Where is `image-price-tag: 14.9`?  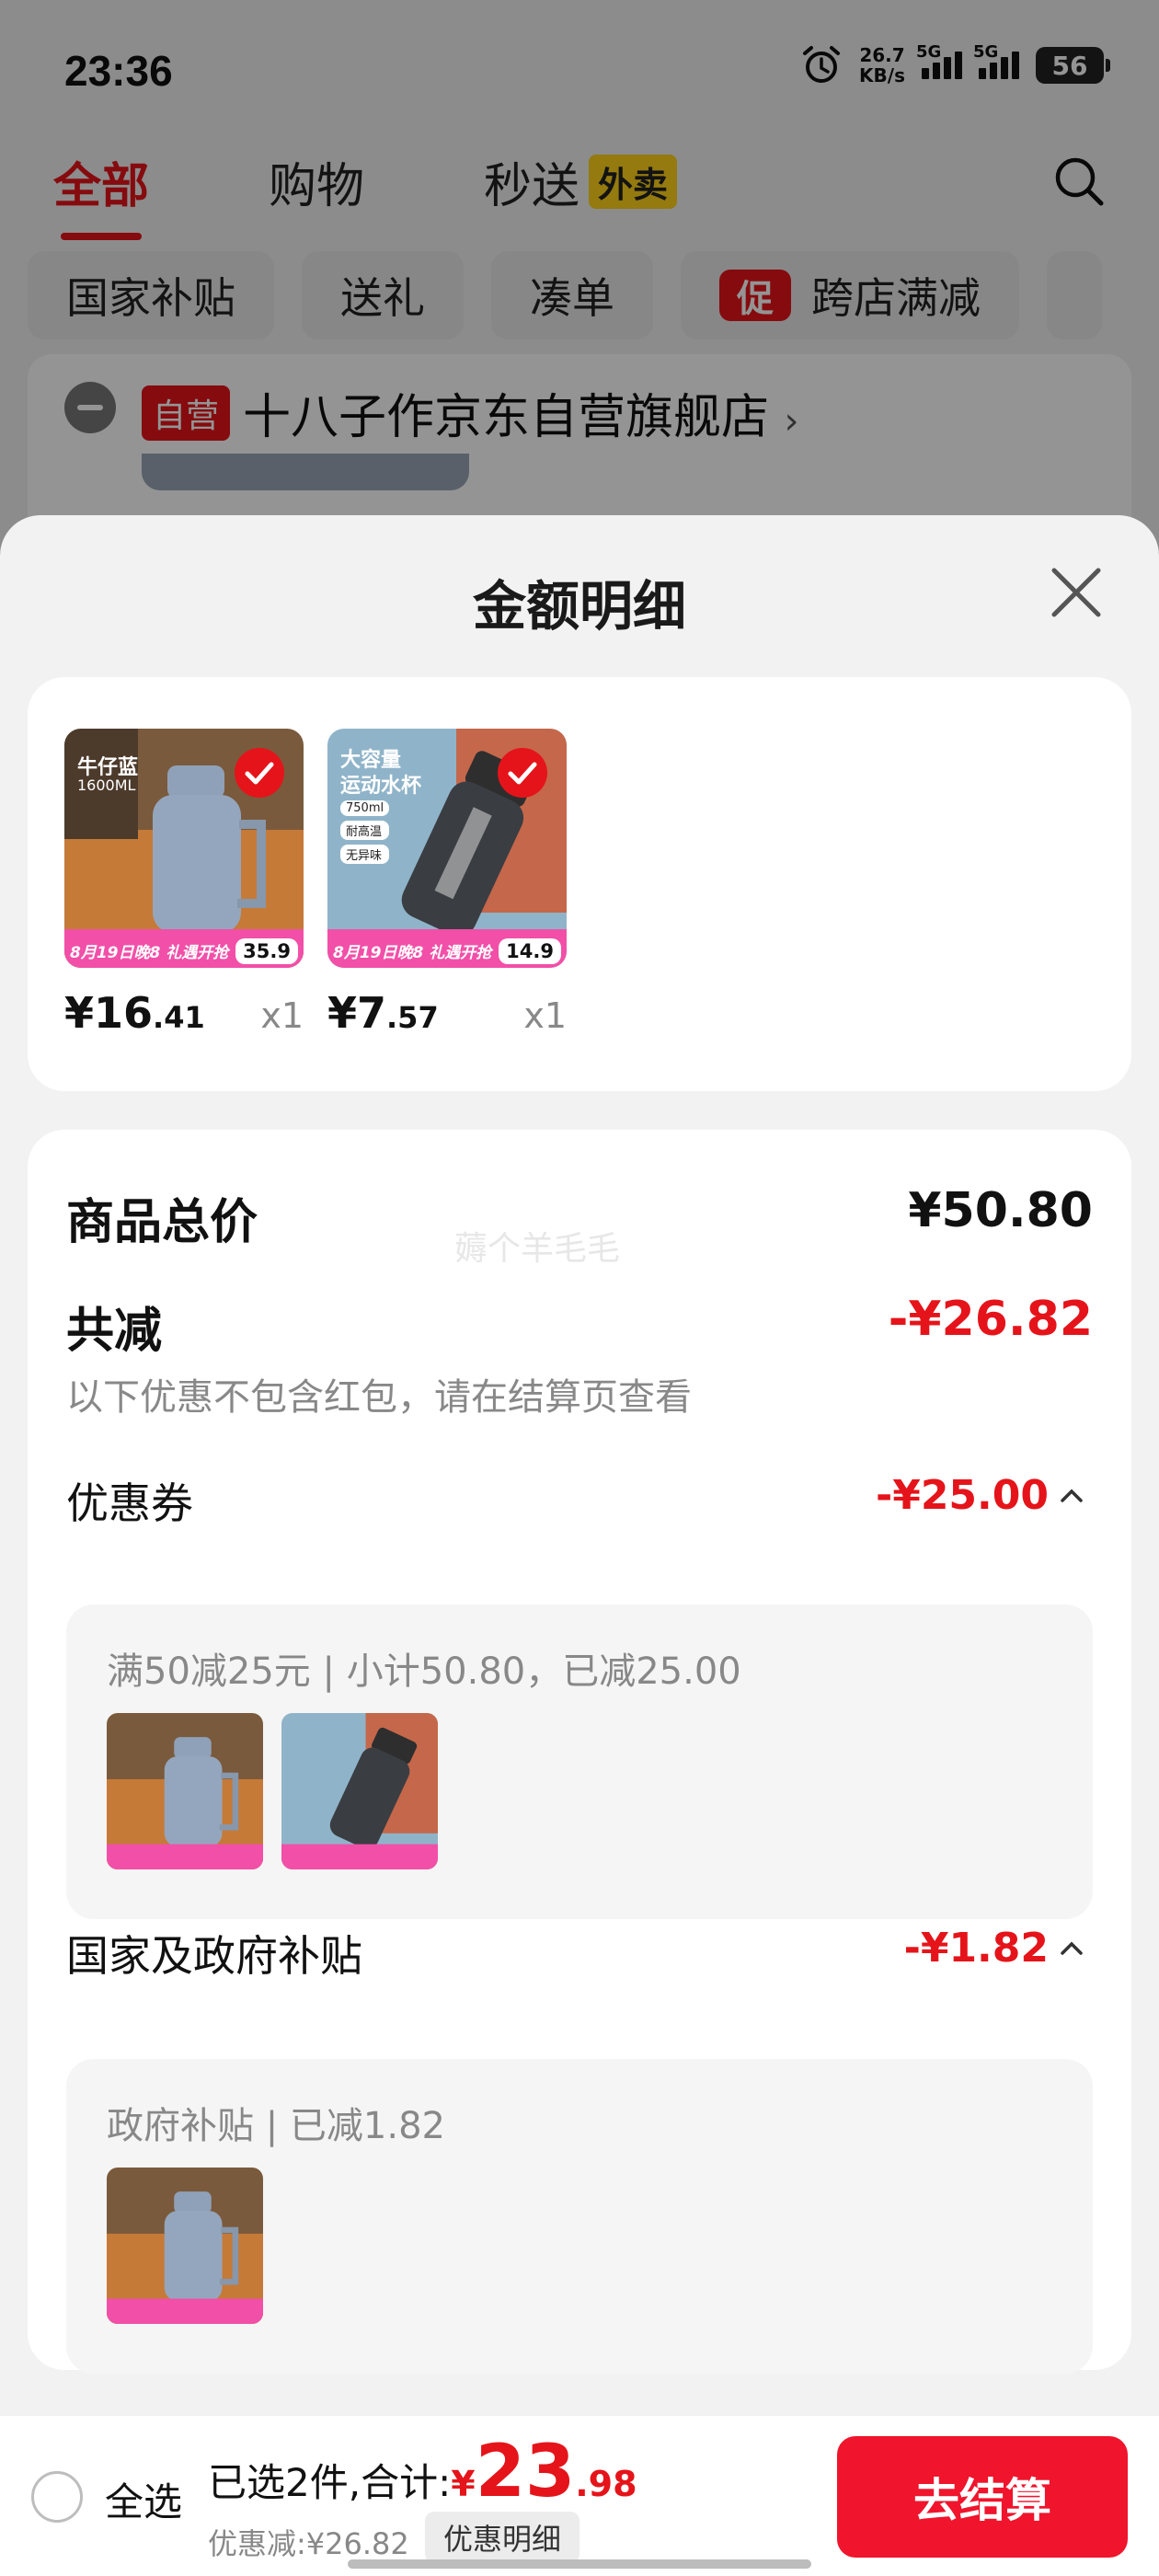 image-price-tag: 14.9 is located at coordinates (530, 951).